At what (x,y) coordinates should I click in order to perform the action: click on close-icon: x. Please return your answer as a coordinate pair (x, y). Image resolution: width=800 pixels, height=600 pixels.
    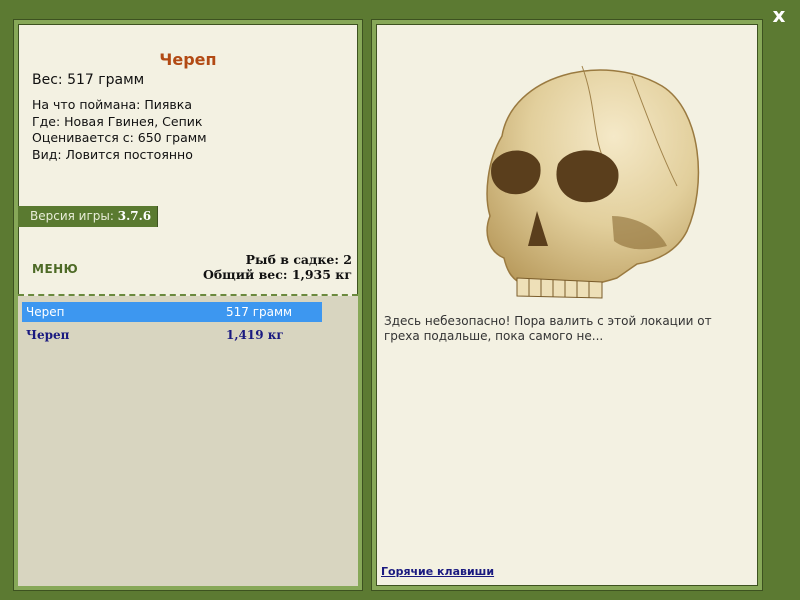
    Looking at the image, I should click on (779, 15).